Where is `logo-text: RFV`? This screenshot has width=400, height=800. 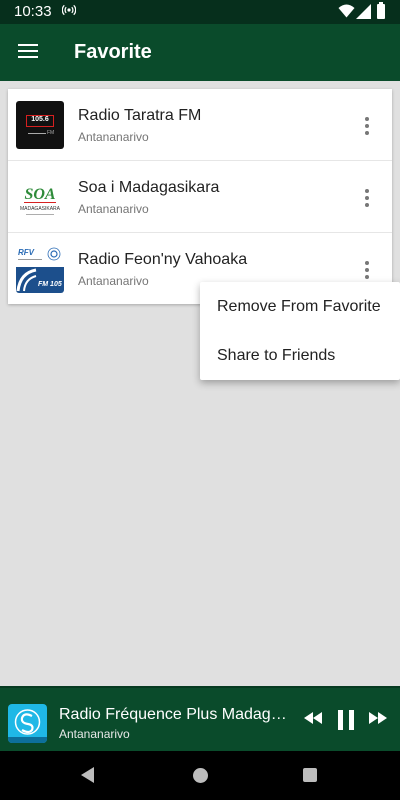 logo-text: RFV is located at coordinates (26, 252).